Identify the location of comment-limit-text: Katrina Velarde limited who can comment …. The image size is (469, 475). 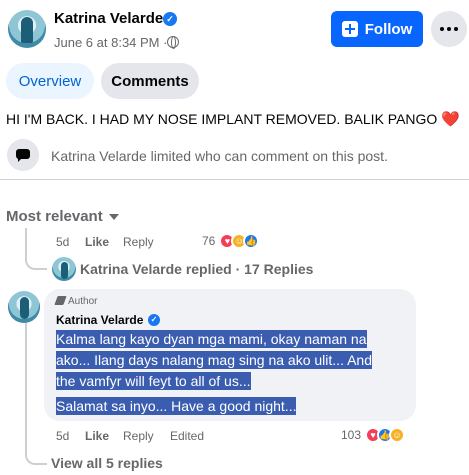
(219, 156).